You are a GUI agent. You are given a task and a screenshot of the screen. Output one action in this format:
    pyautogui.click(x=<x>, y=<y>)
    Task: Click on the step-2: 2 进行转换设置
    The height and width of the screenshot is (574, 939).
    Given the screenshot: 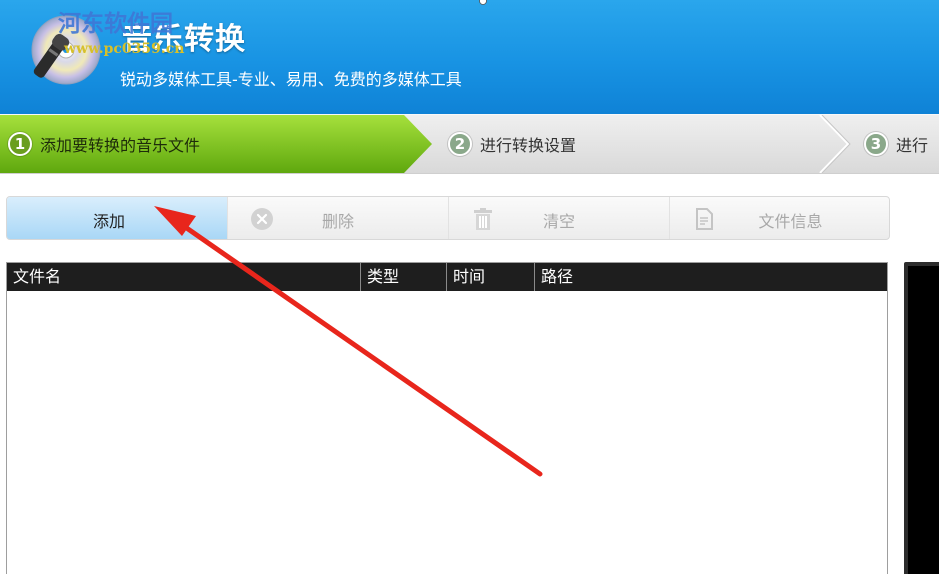 What is the action you would take?
    pyautogui.click(x=512, y=144)
    